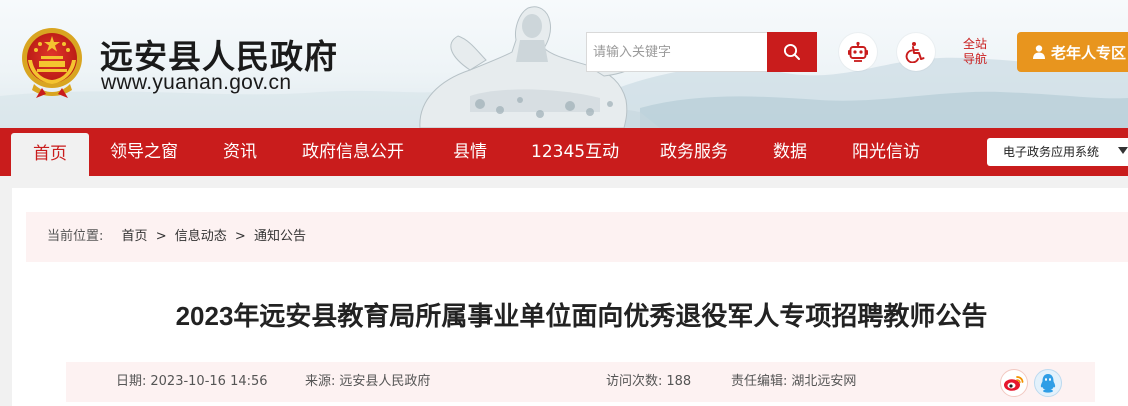 Image resolution: width=1128 pixels, height=406 pixels. I want to click on breadcrumb-home: 首页, so click(135, 236).